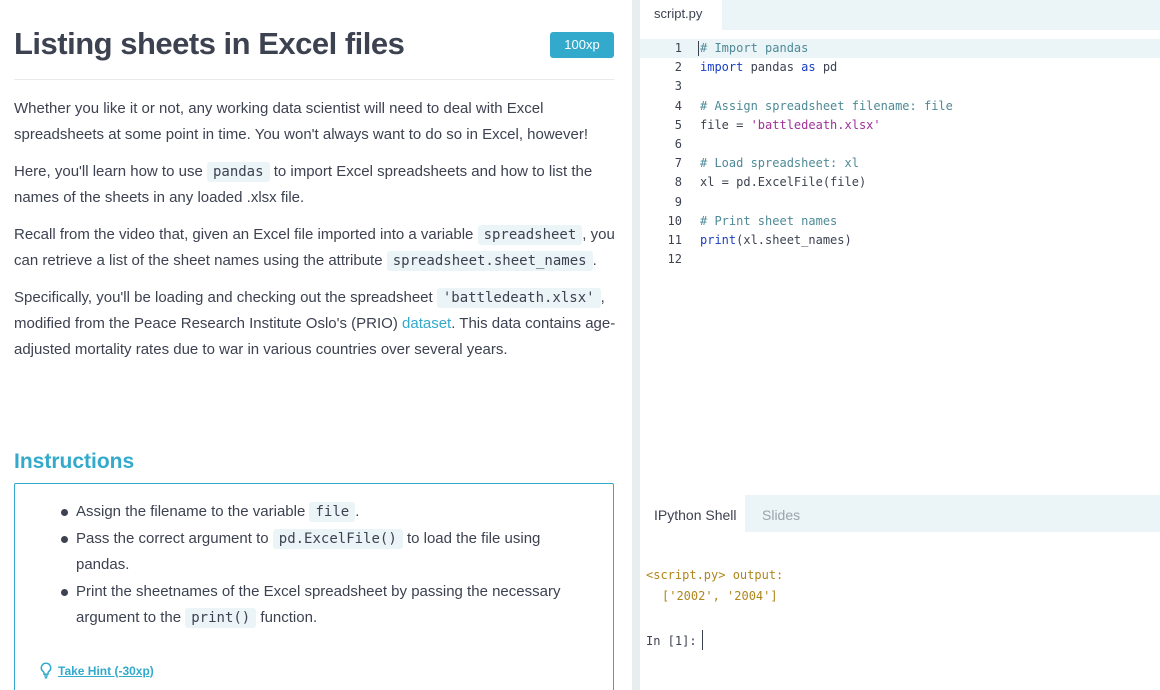 This screenshot has width=1160, height=690. I want to click on code-token: print, so click(718, 240).